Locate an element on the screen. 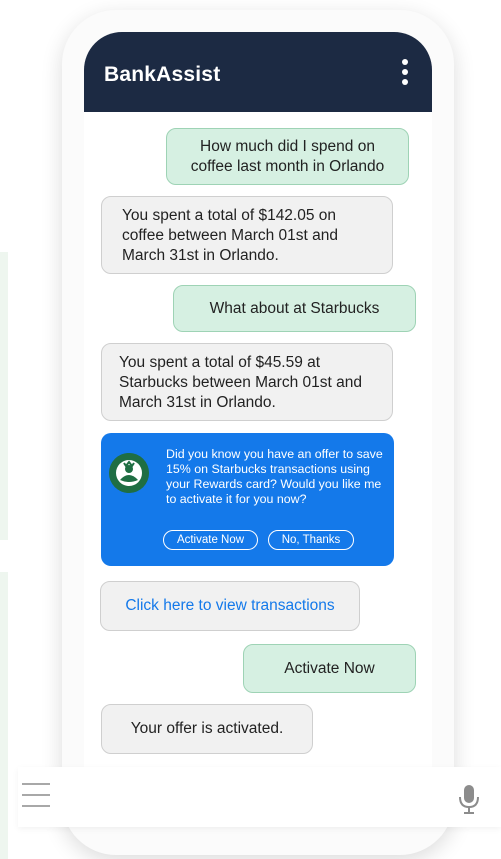 This screenshot has height=859, width=501. view-transactions-link-text: Click here to view transactions is located at coordinates (229, 605).